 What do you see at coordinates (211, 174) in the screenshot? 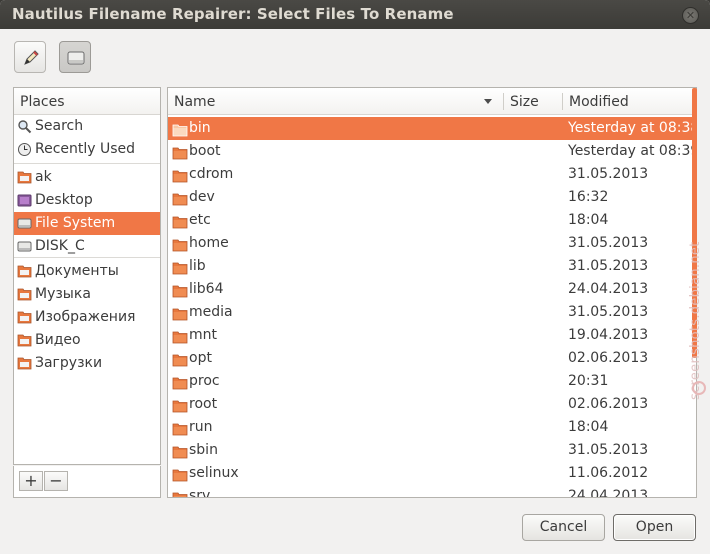
I see `file-name: cdrom` at bounding box center [211, 174].